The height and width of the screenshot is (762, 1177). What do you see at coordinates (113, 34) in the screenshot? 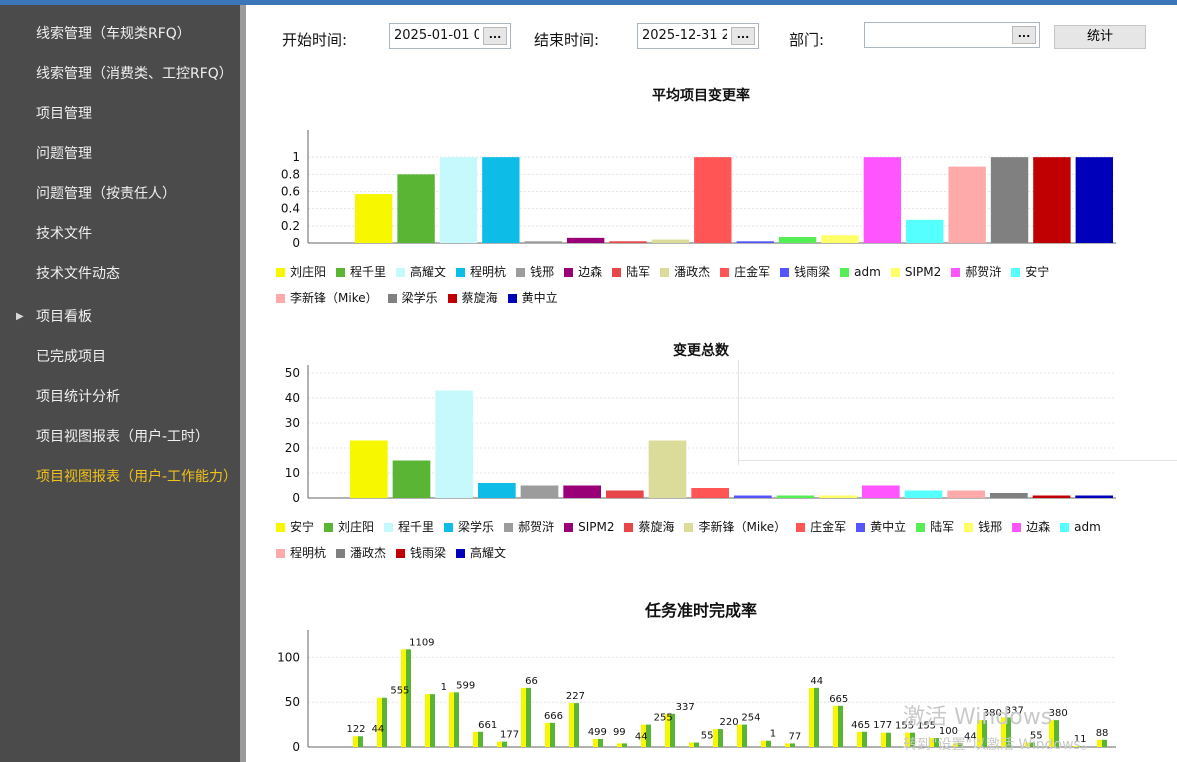
I see `sidebar-item-label: 线索管理（车规类RFQ）` at bounding box center [113, 34].